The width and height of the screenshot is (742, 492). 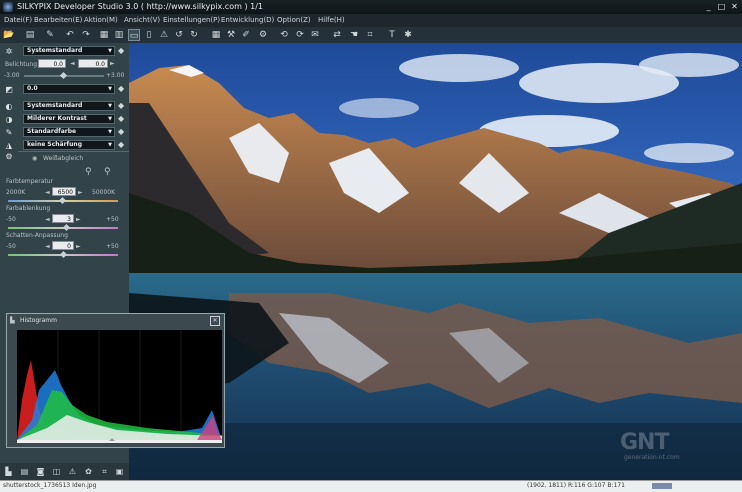 What do you see at coordinates (86, 35) in the screenshot?
I see `redo-icon: ↷` at bounding box center [86, 35].